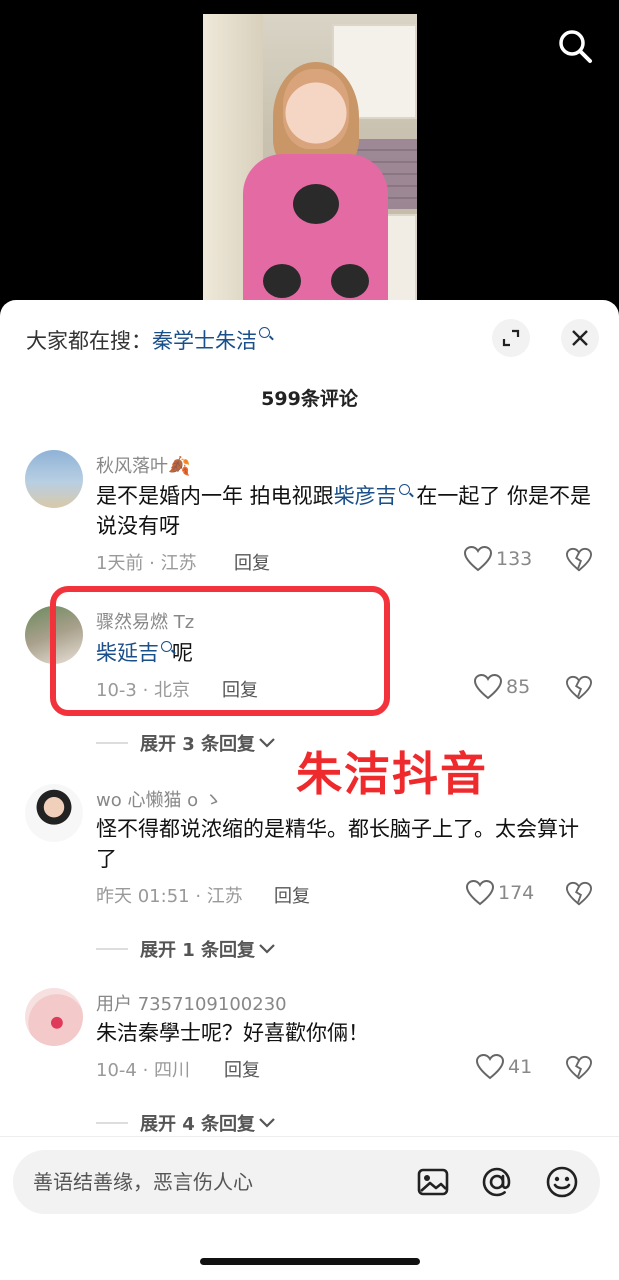 This screenshot has height=1280, width=619. I want to click on comment-meta: 10-4 · 四川, so click(143, 1070).